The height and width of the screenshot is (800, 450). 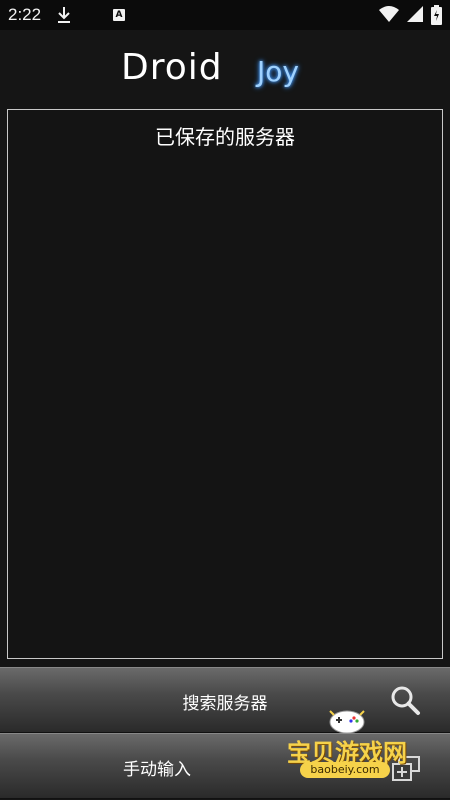 I want to click on status-time: 2:22, so click(x=25, y=14).